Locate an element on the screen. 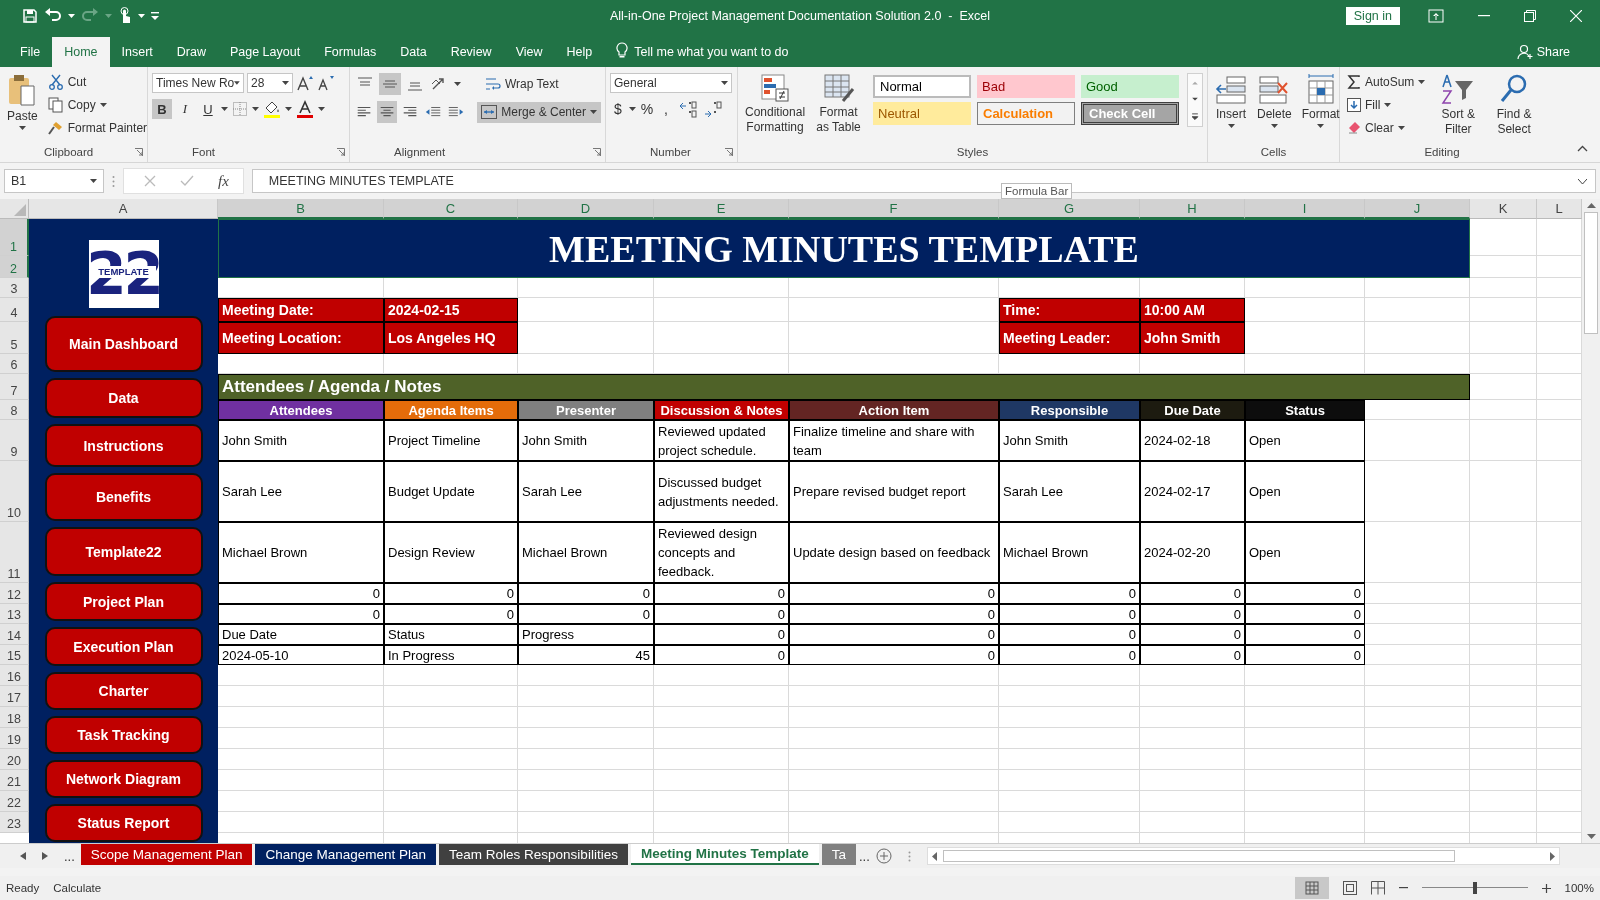 The image size is (1600, 900). column-header: L is located at coordinates (1559, 209).